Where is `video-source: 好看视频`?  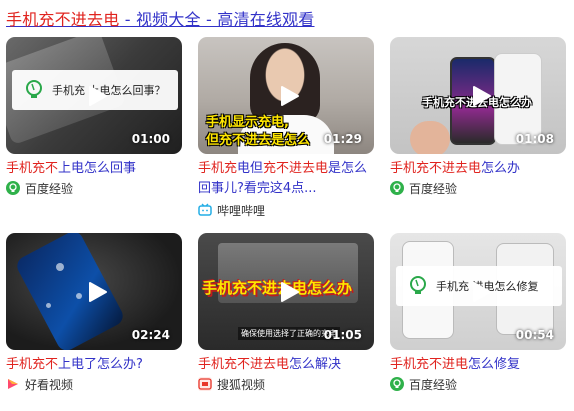
video-source: 好看视频 is located at coordinates (39, 384).